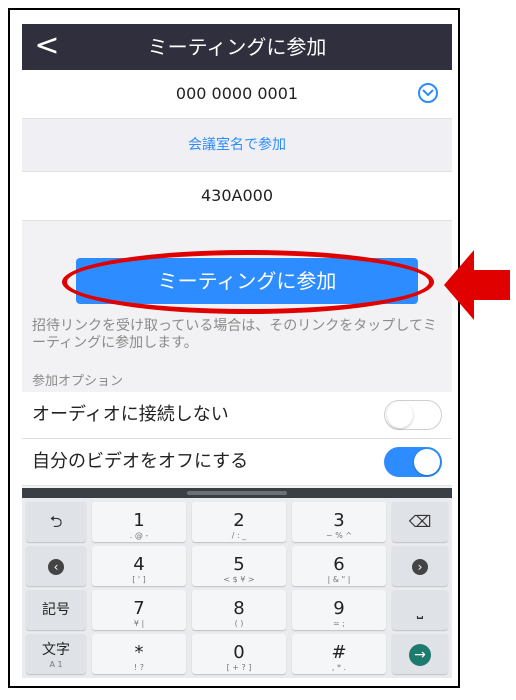  What do you see at coordinates (139, 667) in the screenshot?
I see `key-asterisk-sub: ! ?` at bounding box center [139, 667].